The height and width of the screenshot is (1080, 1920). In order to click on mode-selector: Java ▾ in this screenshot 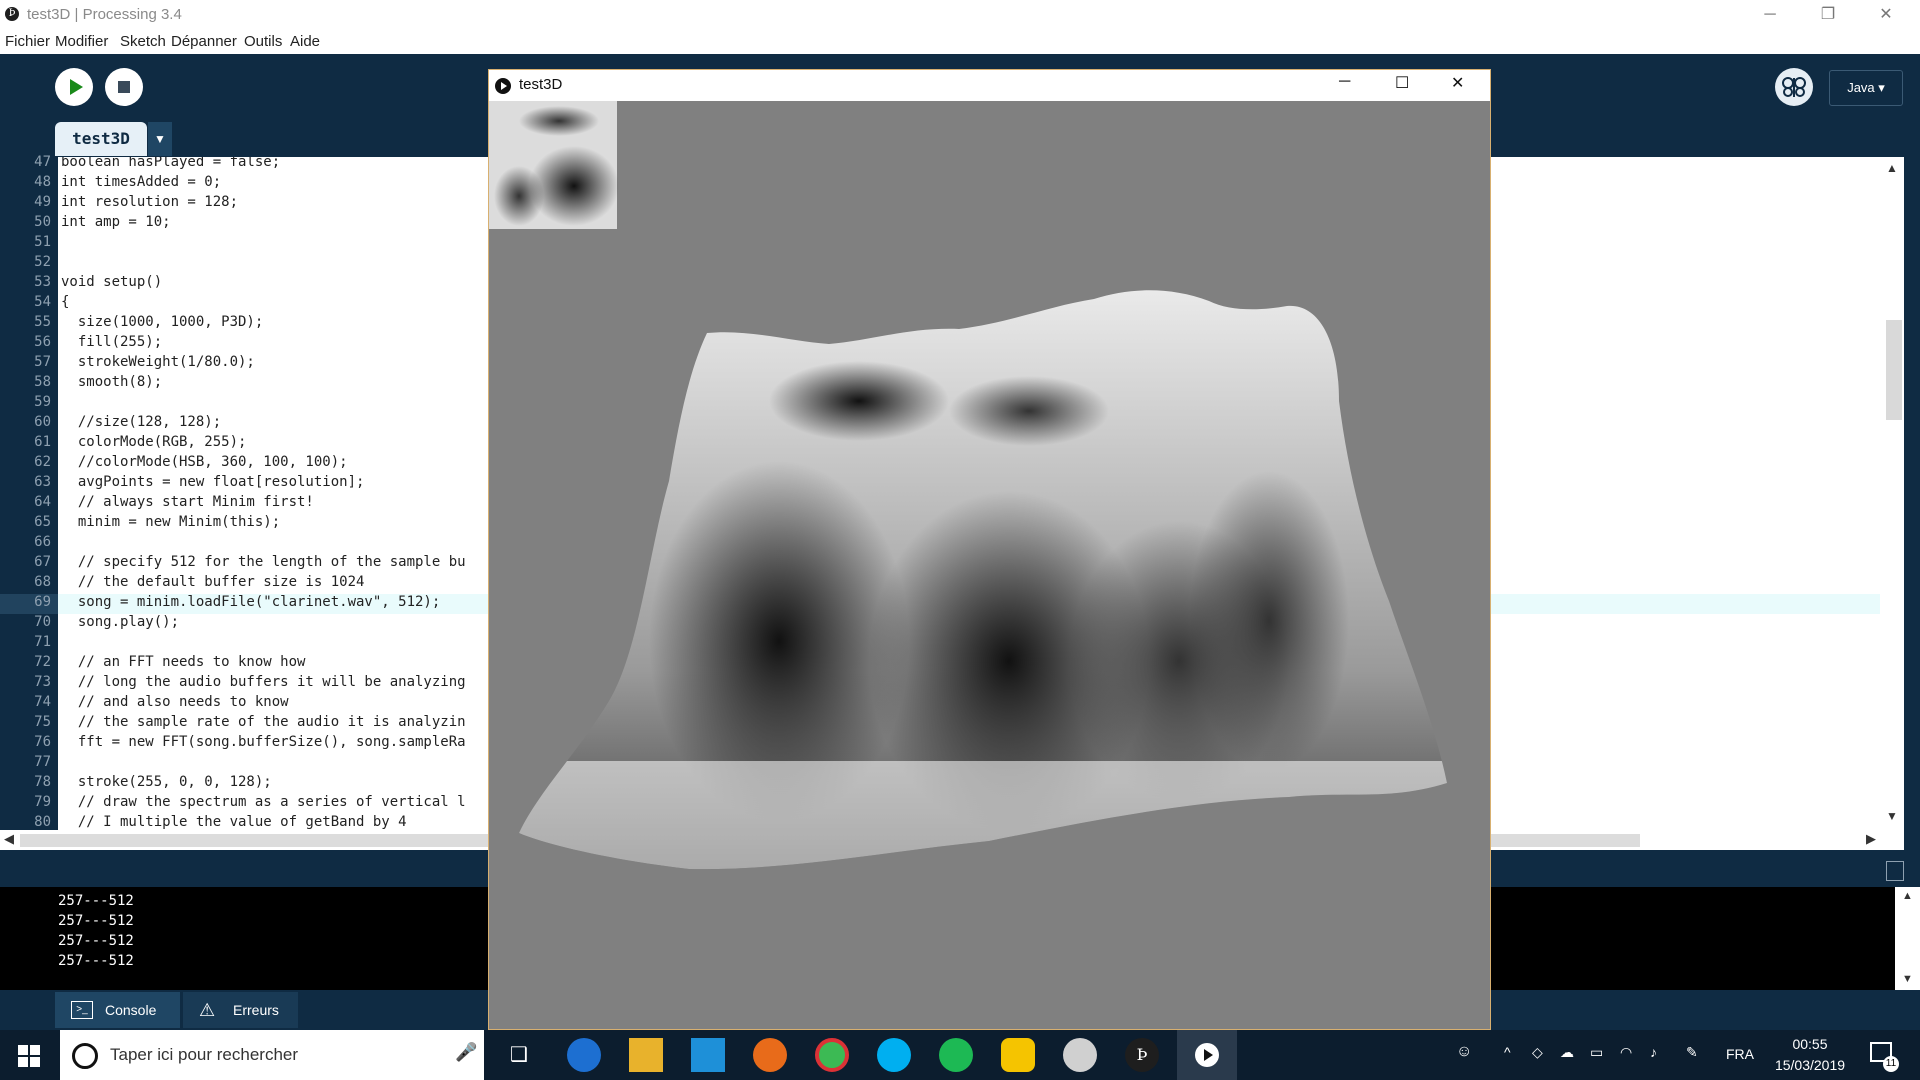, I will do `click(1866, 88)`.